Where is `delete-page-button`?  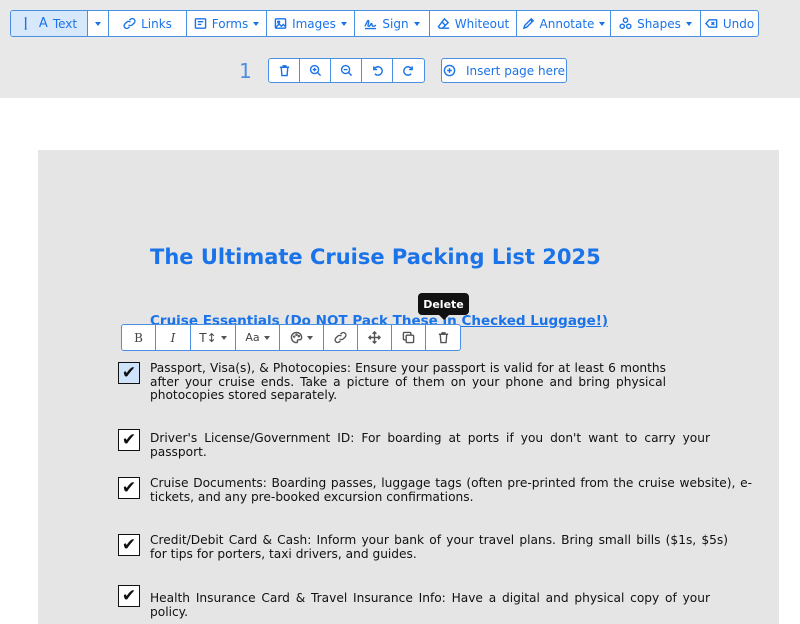 delete-page-button is located at coordinates (284, 70).